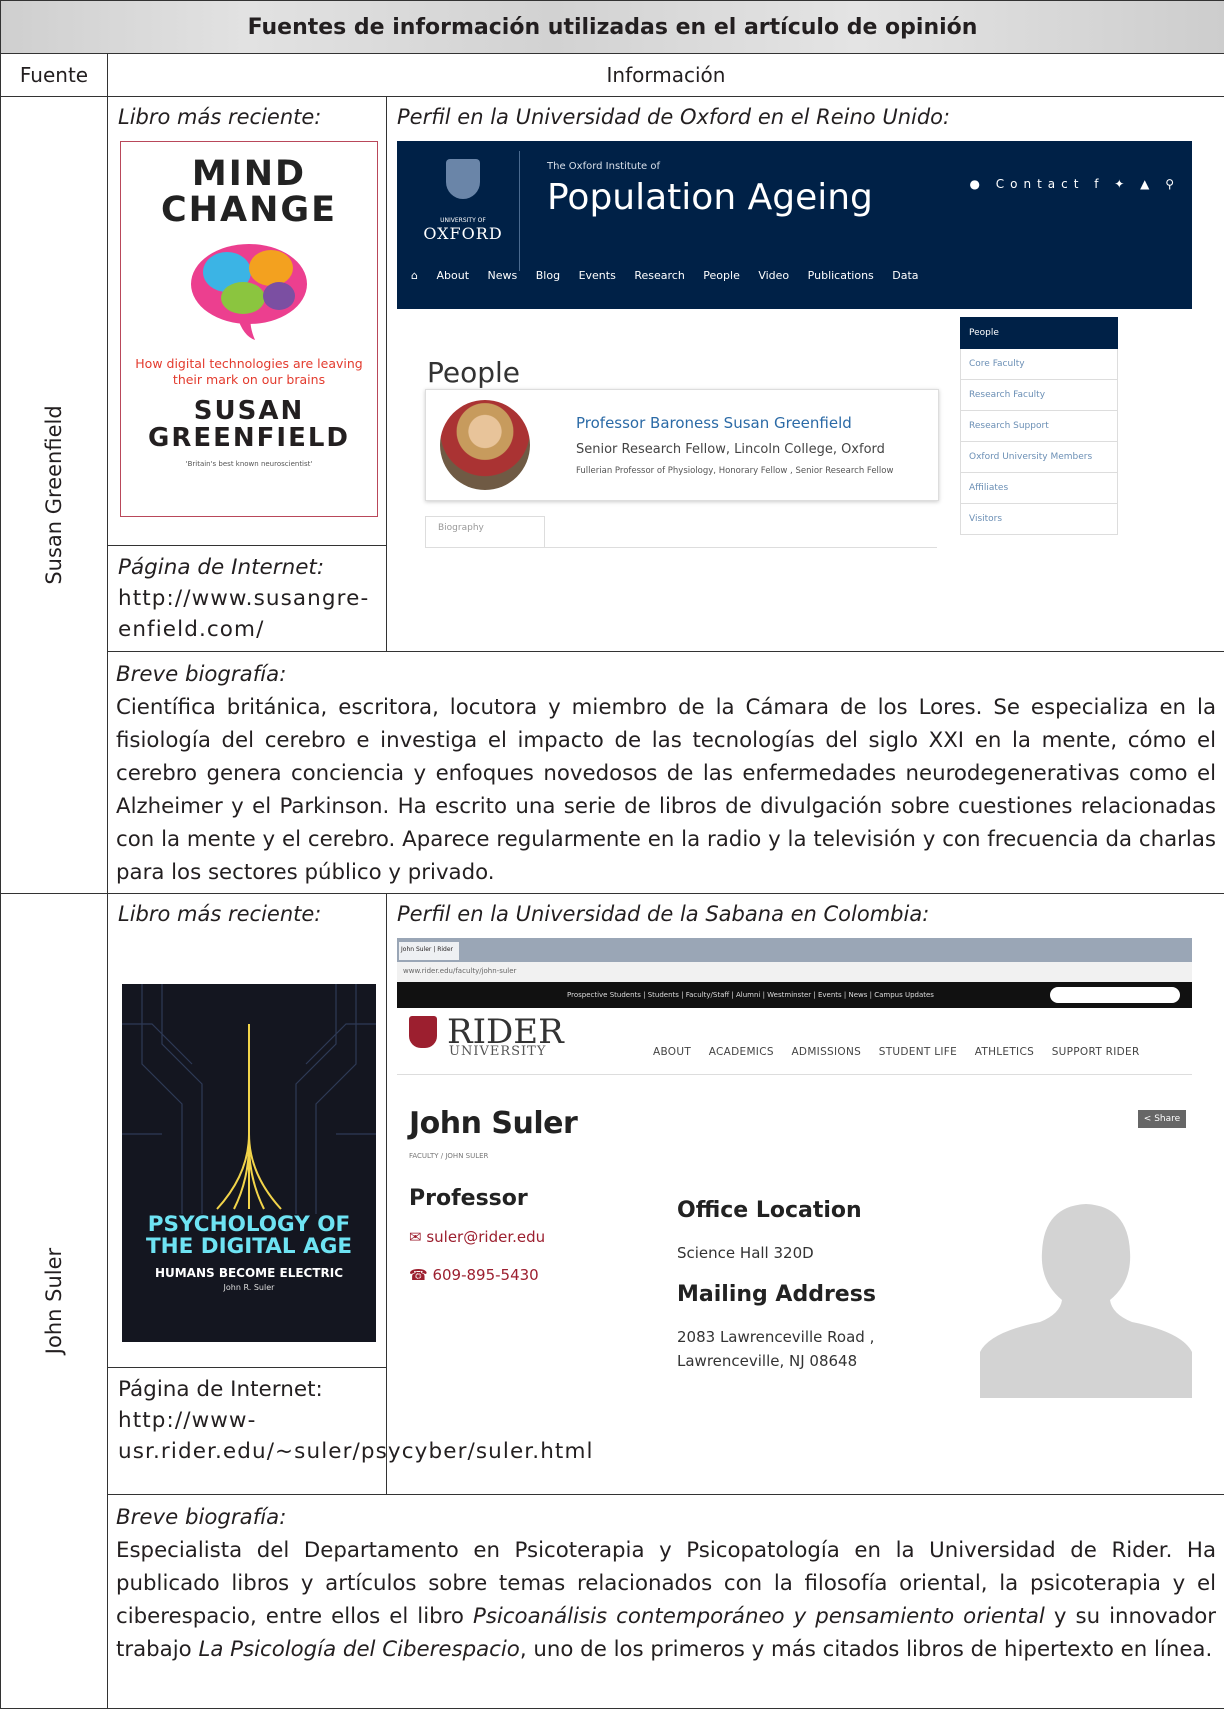 Image resolution: width=1224 pixels, height=1709 pixels. Describe the element at coordinates (1086, 1290) in the screenshot. I see `avatar-placeholder` at that location.